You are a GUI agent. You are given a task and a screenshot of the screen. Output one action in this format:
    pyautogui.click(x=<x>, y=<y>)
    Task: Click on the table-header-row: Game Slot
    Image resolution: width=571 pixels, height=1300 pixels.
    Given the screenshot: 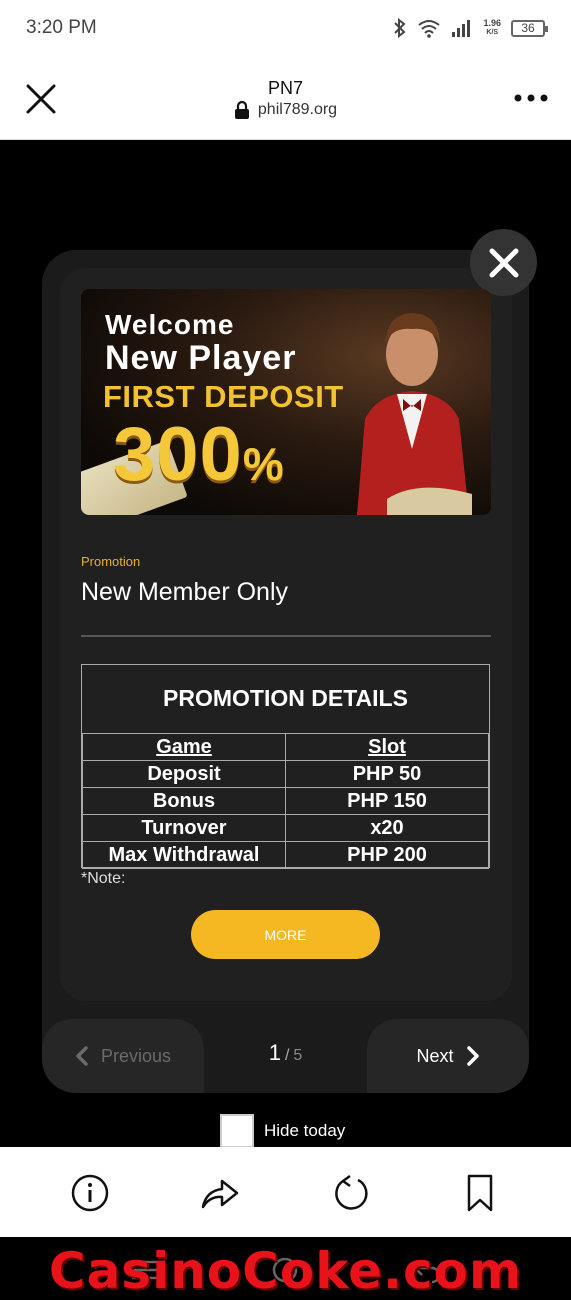 What is the action you would take?
    pyautogui.click(x=285, y=747)
    